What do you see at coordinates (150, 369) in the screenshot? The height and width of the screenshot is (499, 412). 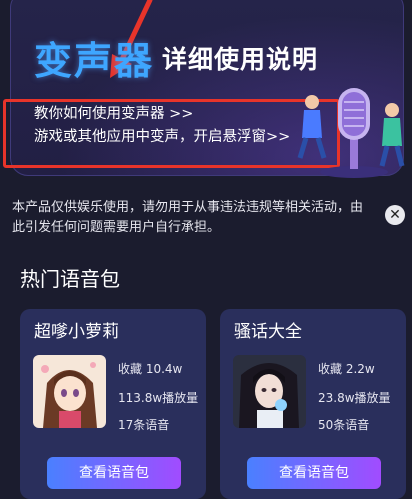 I see `favorites-count: 收藏 10.4w` at bounding box center [150, 369].